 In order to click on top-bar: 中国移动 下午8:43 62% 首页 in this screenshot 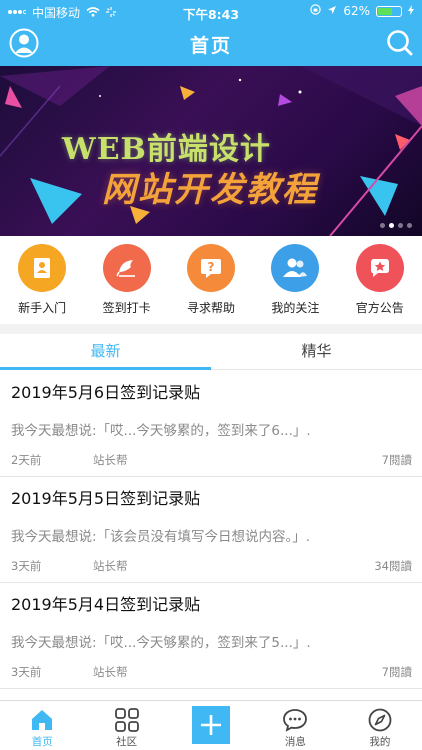, I will do `click(211, 33)`.